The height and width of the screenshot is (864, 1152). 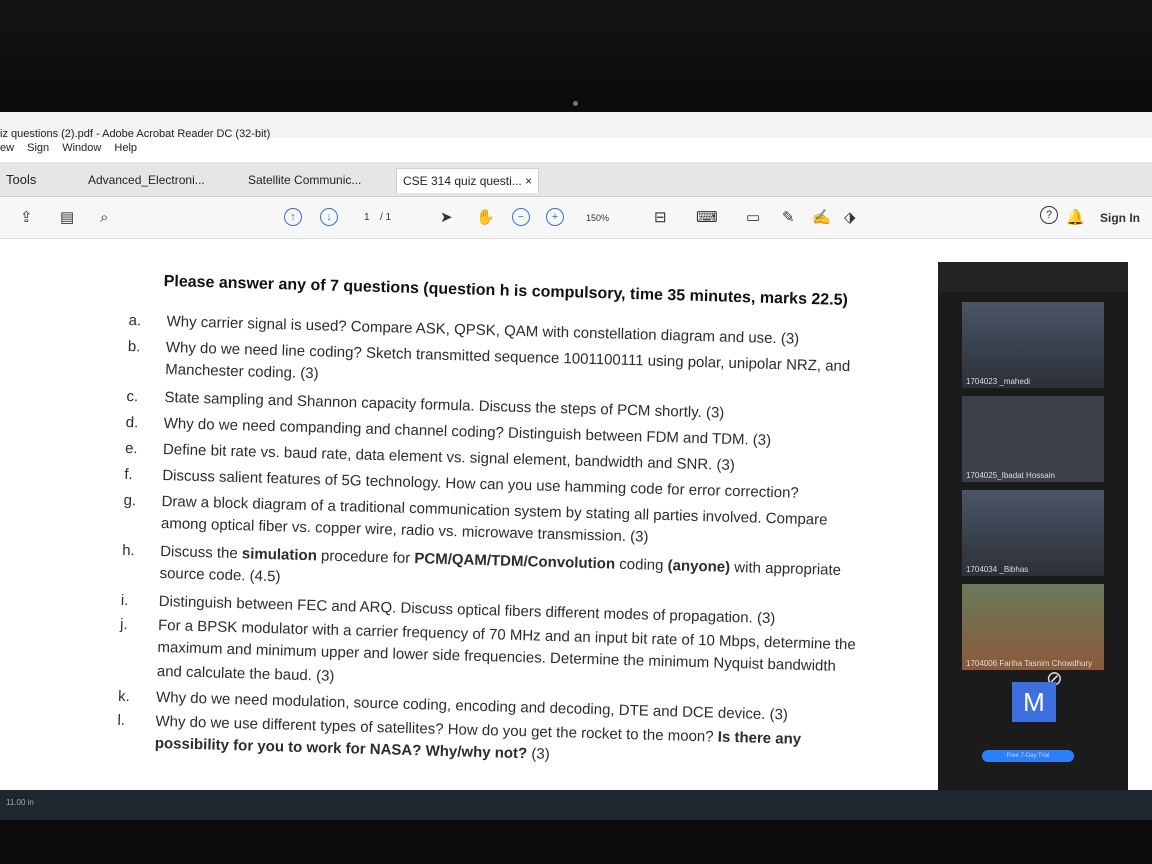 I want to click on menu-view: ew, so click(x=7, y=148).